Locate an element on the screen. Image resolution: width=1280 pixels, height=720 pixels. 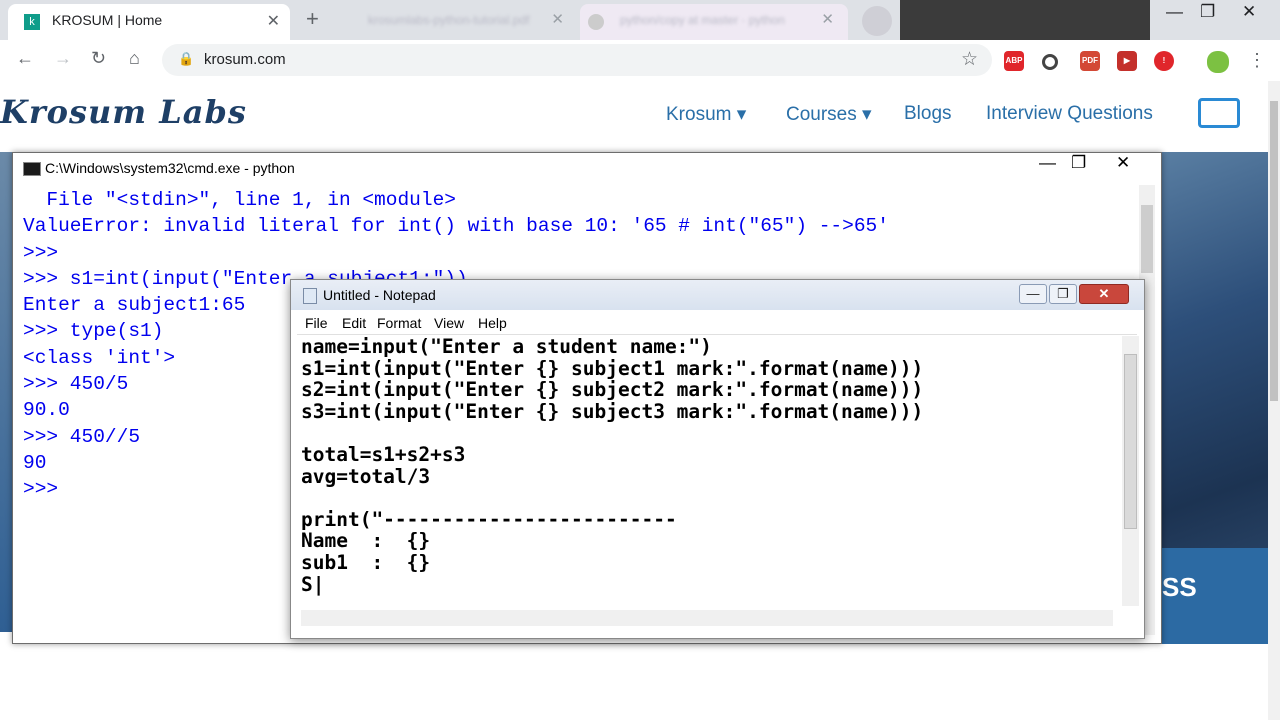
tab-title: krosumlabs-python-tutorial.pdf is located at coordinates (449, 20).